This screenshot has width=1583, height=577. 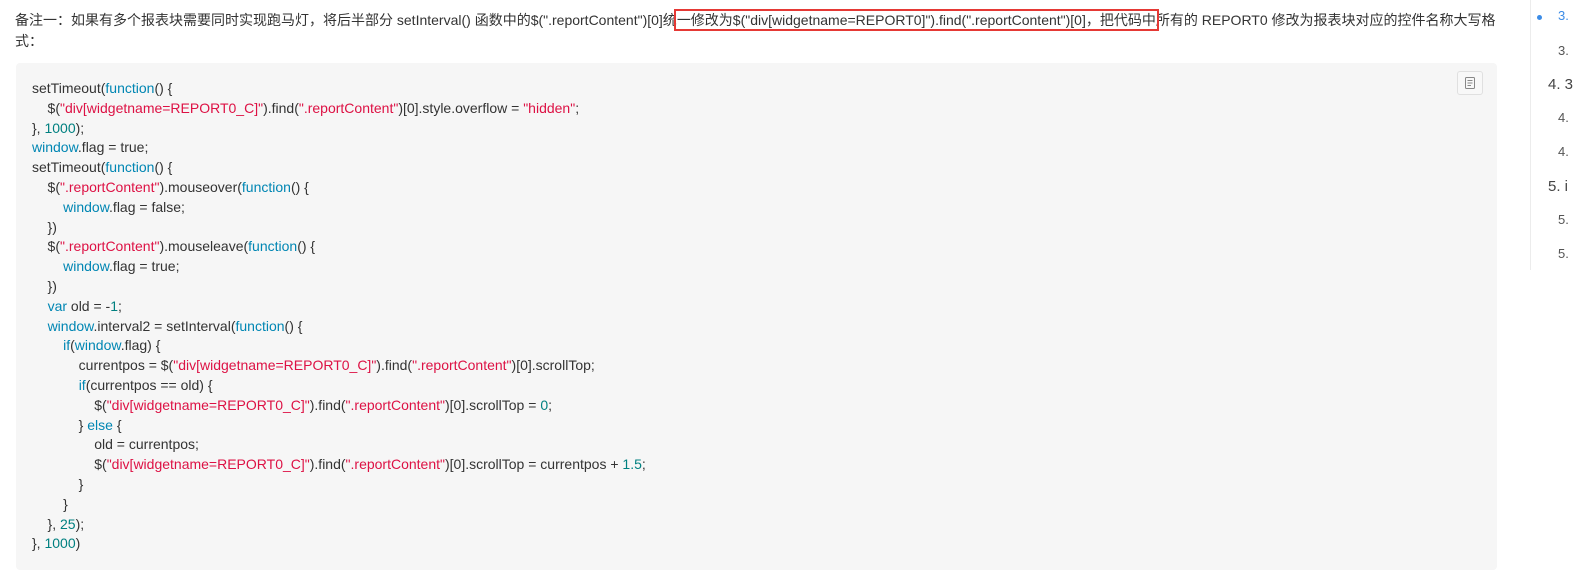 I want to click on code-line: }), so click(x=764, y=228).